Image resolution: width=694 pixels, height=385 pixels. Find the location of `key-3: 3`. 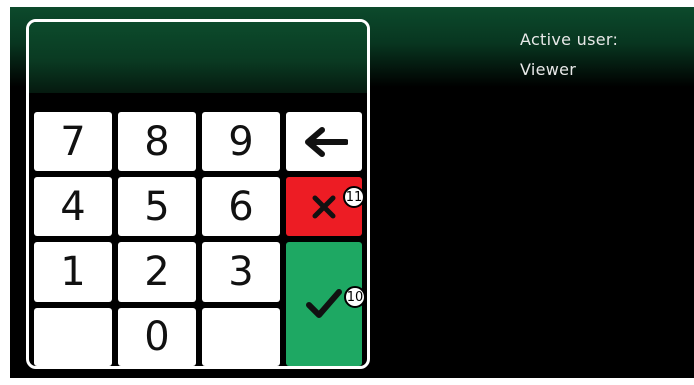

key-3: 3 is located at coordinates (241, 272).